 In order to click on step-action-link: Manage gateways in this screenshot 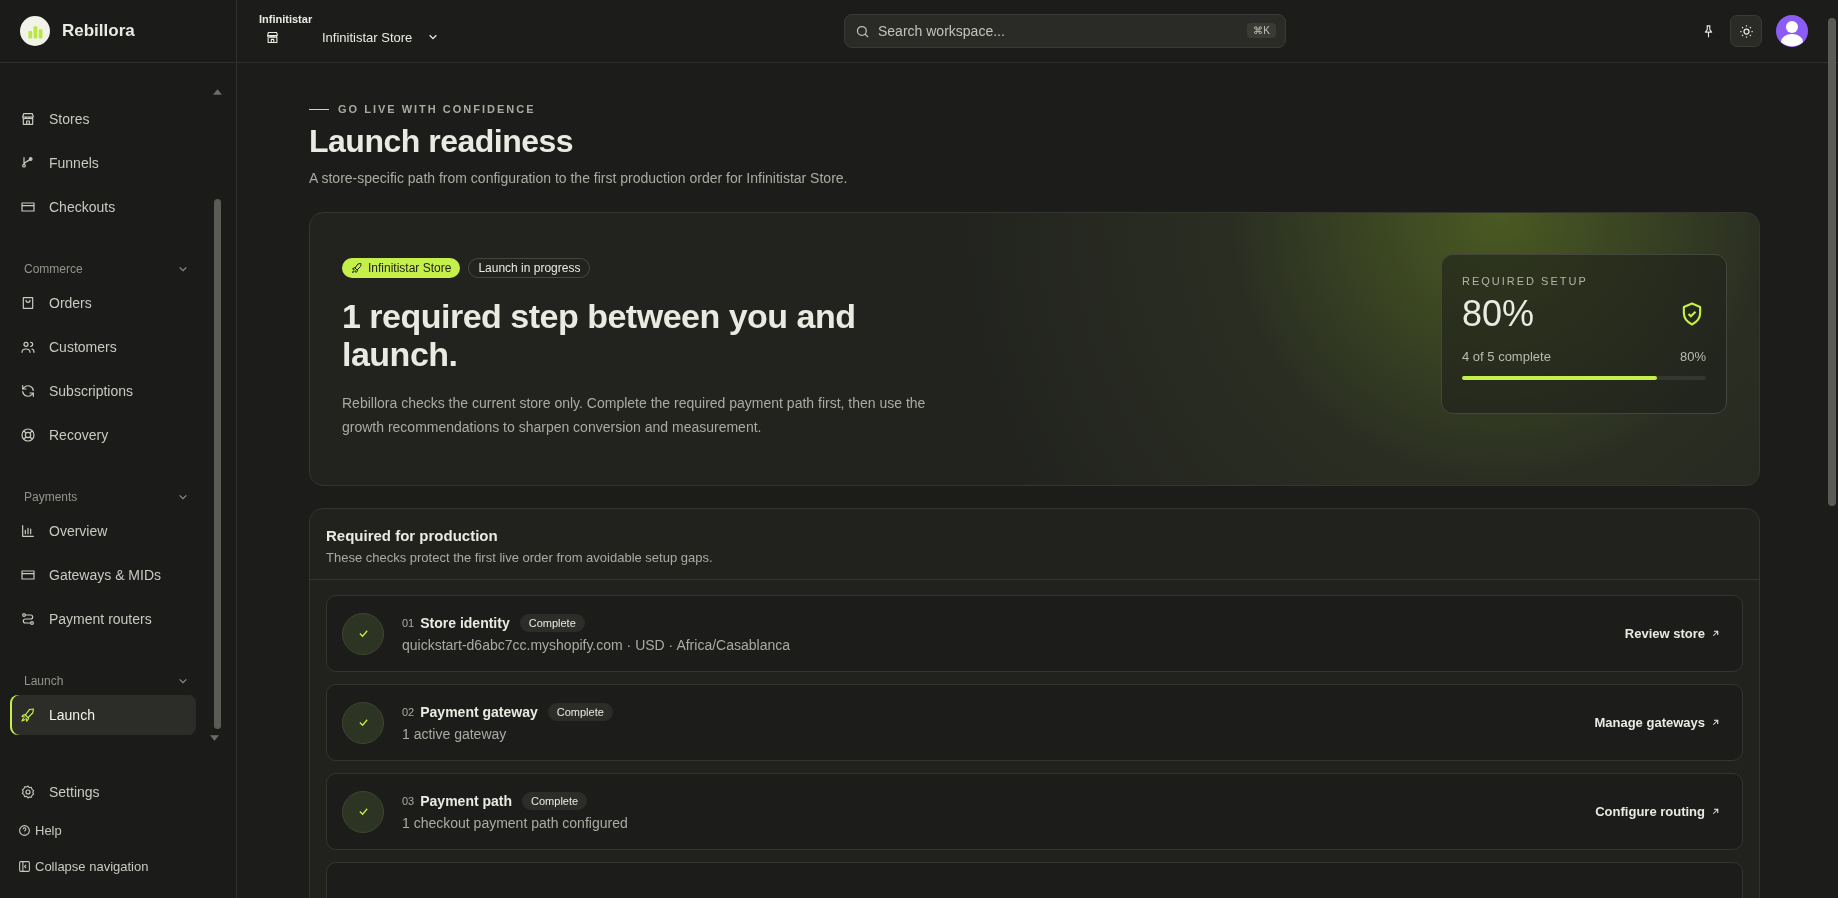, I will do `click(1657, 722)`.